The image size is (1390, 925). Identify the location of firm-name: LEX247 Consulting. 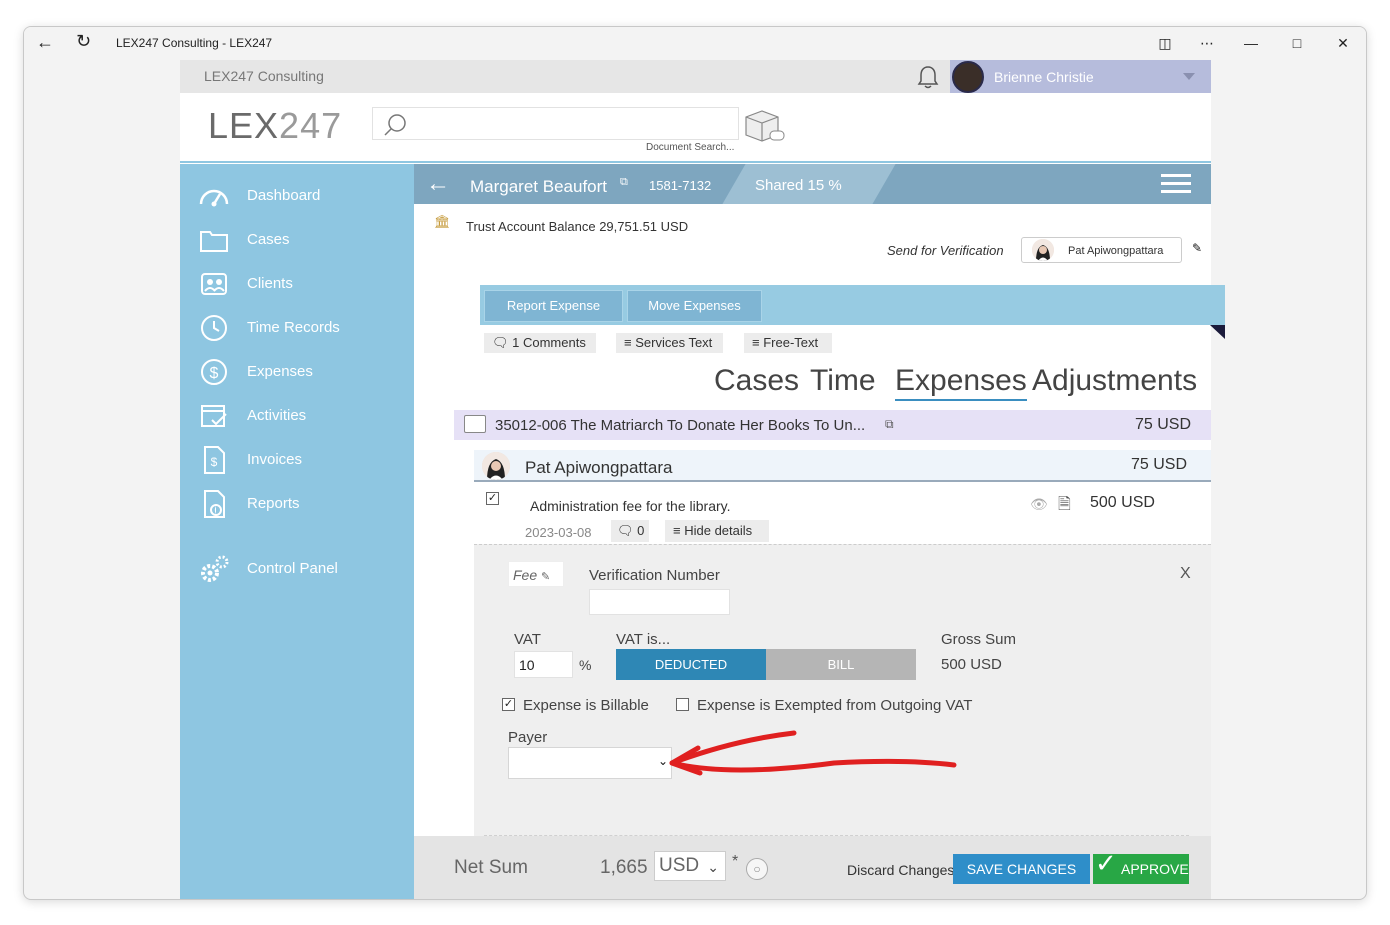
(264, 76).